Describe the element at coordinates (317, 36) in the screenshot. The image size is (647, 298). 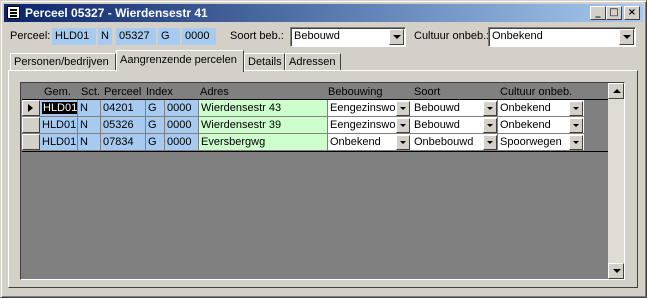
I see `soort-value: Bebouwd` at that location.